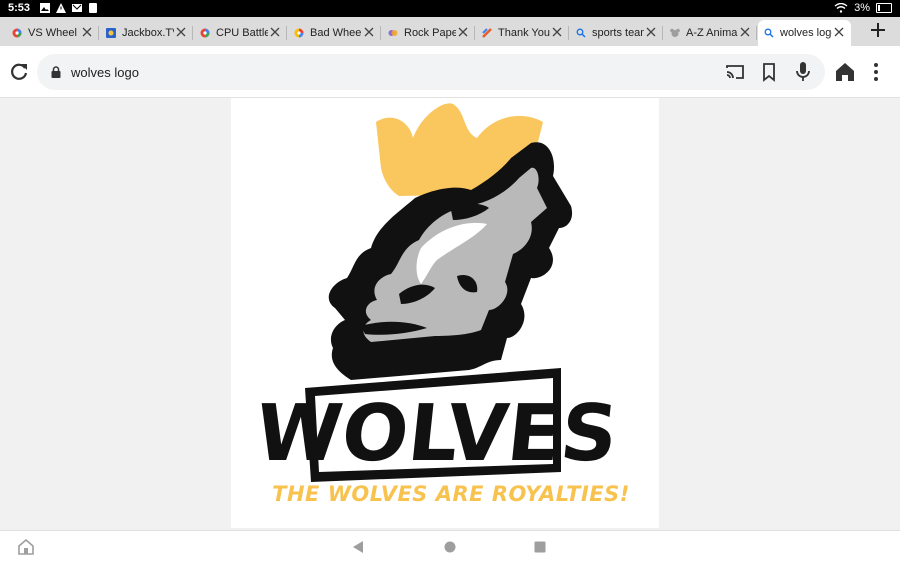 The width and height of the screenshot is (900, 564). What do you see at coordinates (487, 33) in the screenshot?
I see `thankyou-favicon-icon` at bounding box center [487, 33].